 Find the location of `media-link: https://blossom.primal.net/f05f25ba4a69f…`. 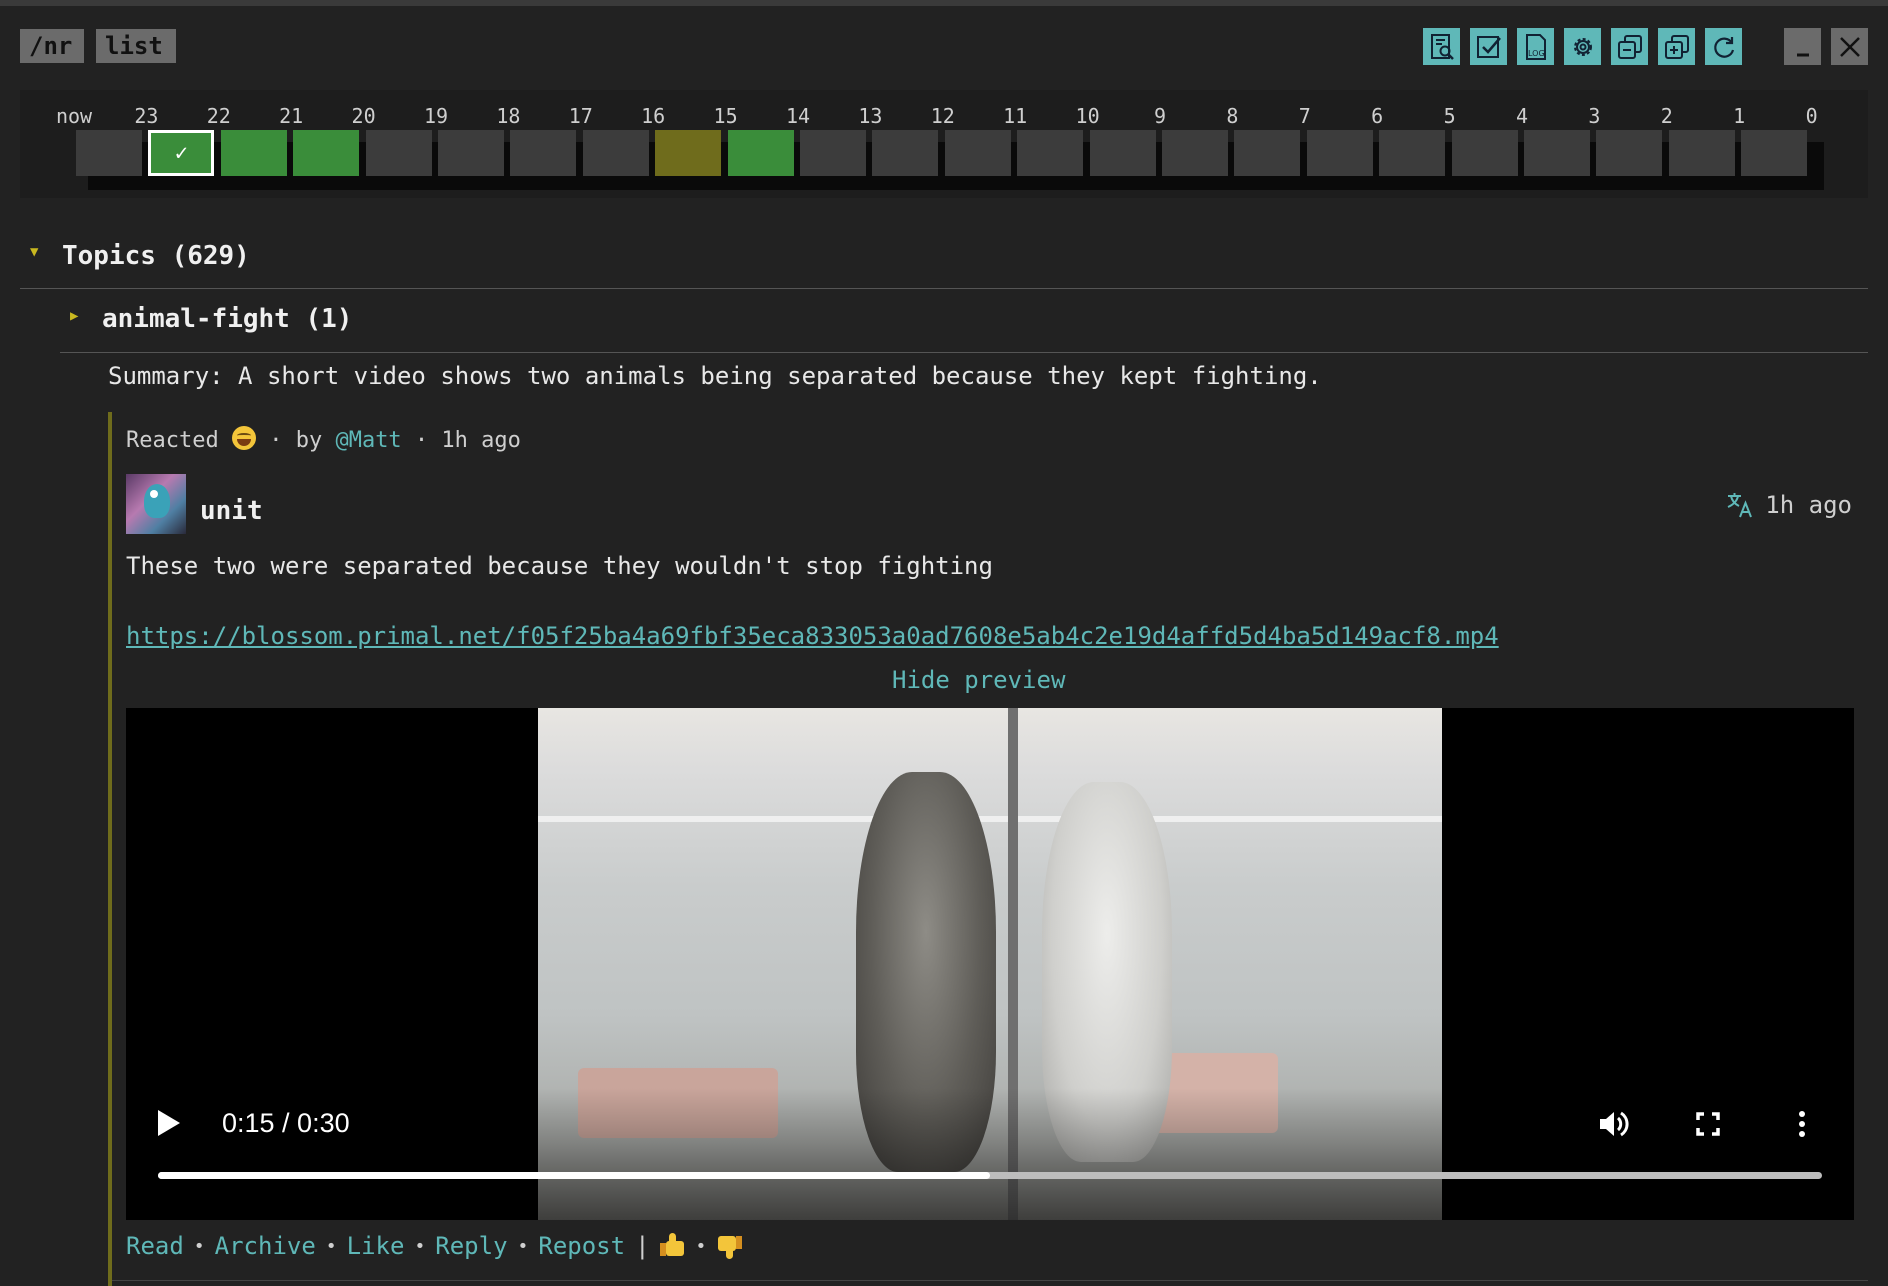

media-link: https://blossom.primal.net/f05f25ba4a69f… is located at coordinates (812, 636).